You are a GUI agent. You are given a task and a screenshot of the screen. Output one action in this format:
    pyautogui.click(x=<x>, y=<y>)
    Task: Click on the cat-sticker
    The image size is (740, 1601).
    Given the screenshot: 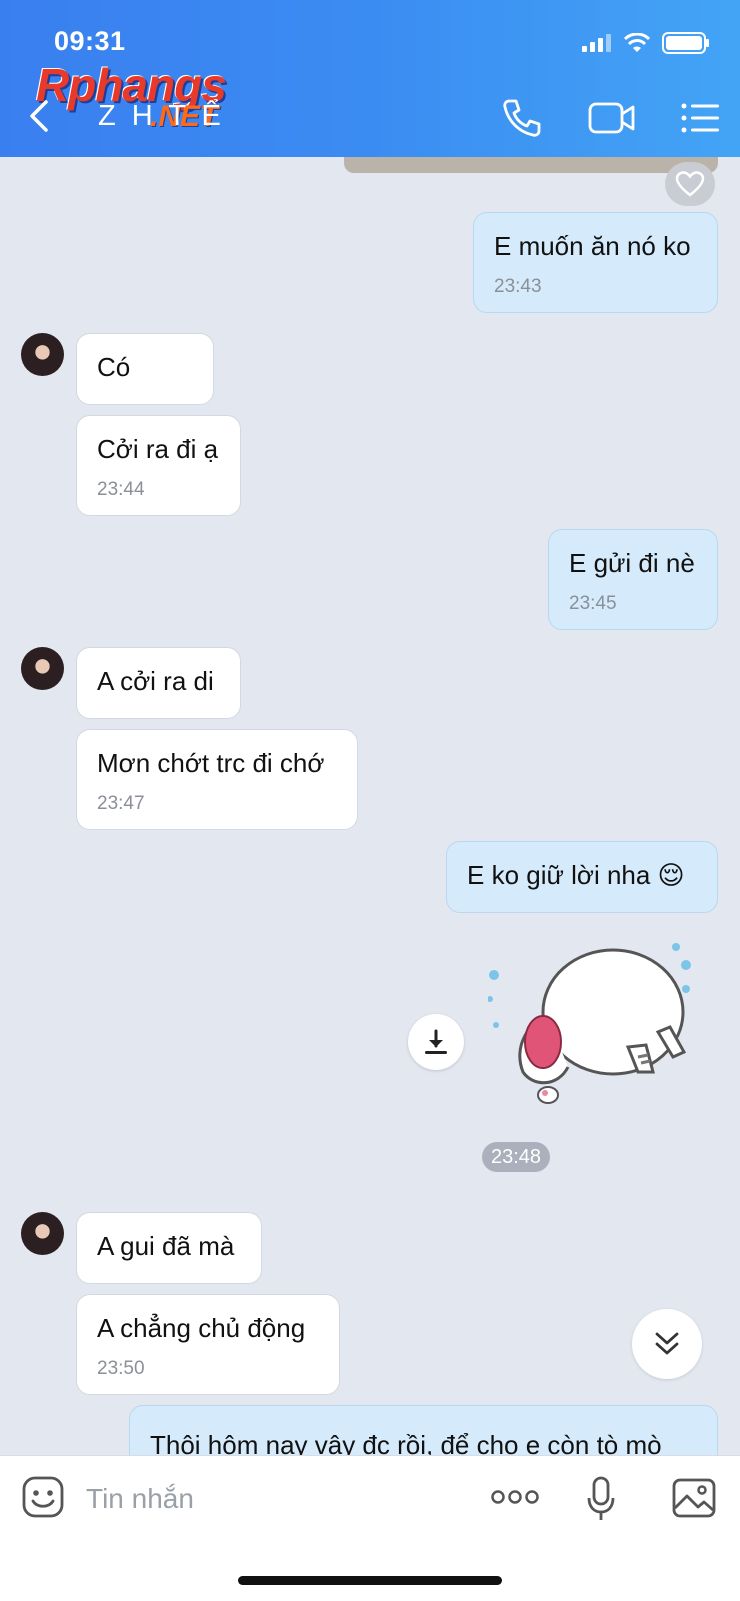 What is the action you would take?
    pyautogui.click(x=598, y=1024)
    